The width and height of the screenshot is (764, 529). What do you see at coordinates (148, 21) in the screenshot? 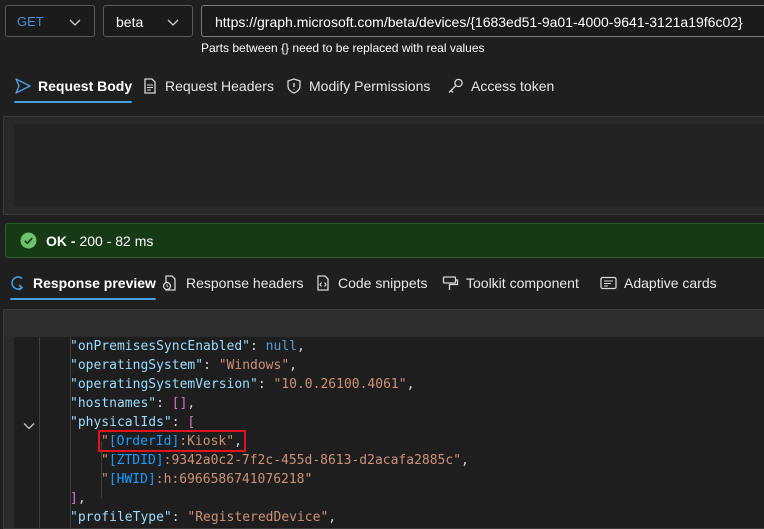
I see `api-version-dropdown: beta` at bounding box center [148, 21].